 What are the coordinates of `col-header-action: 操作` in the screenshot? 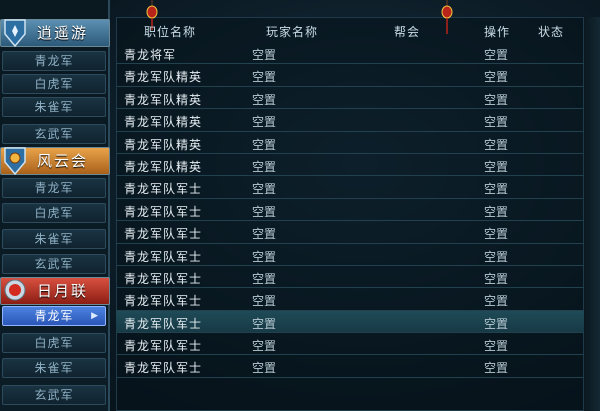 It's located at (497, 32).